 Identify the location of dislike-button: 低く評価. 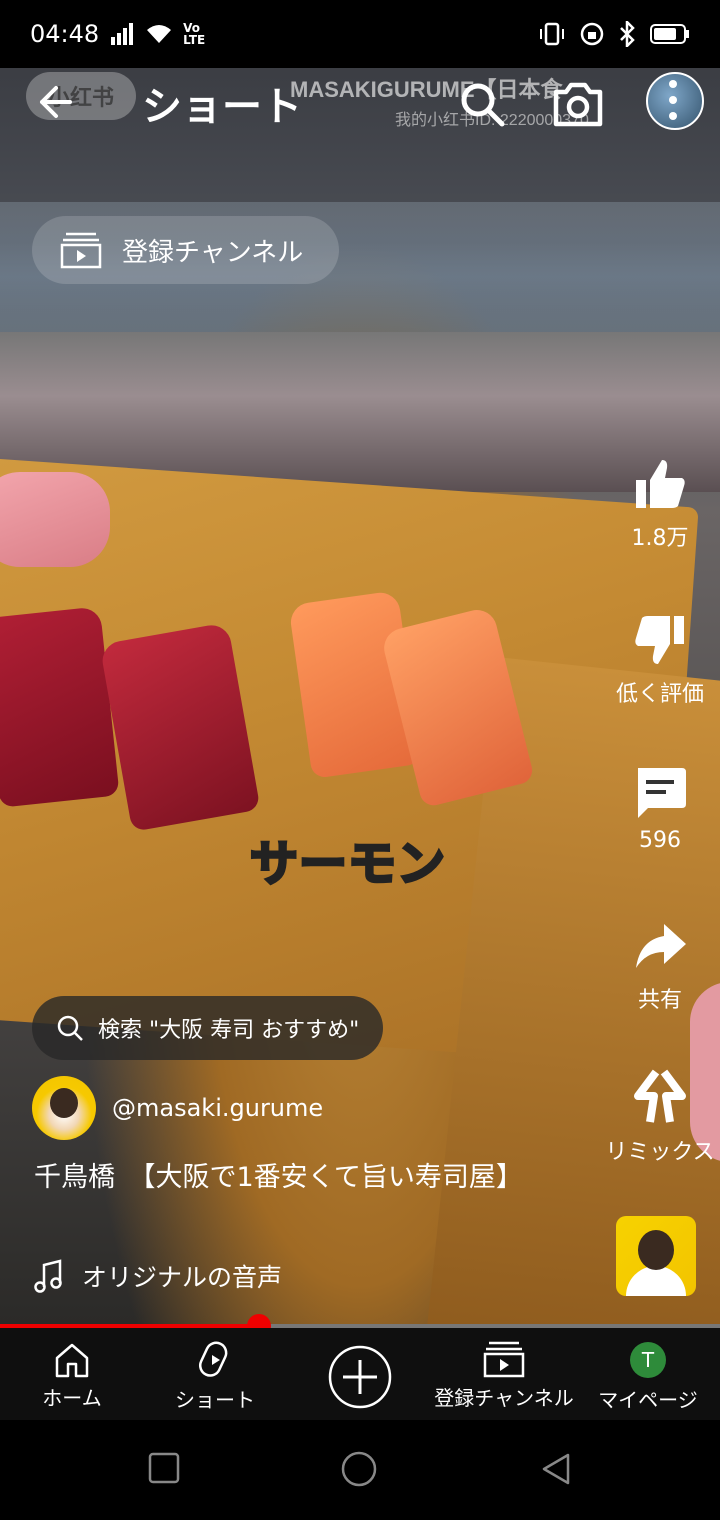
(660, 660).